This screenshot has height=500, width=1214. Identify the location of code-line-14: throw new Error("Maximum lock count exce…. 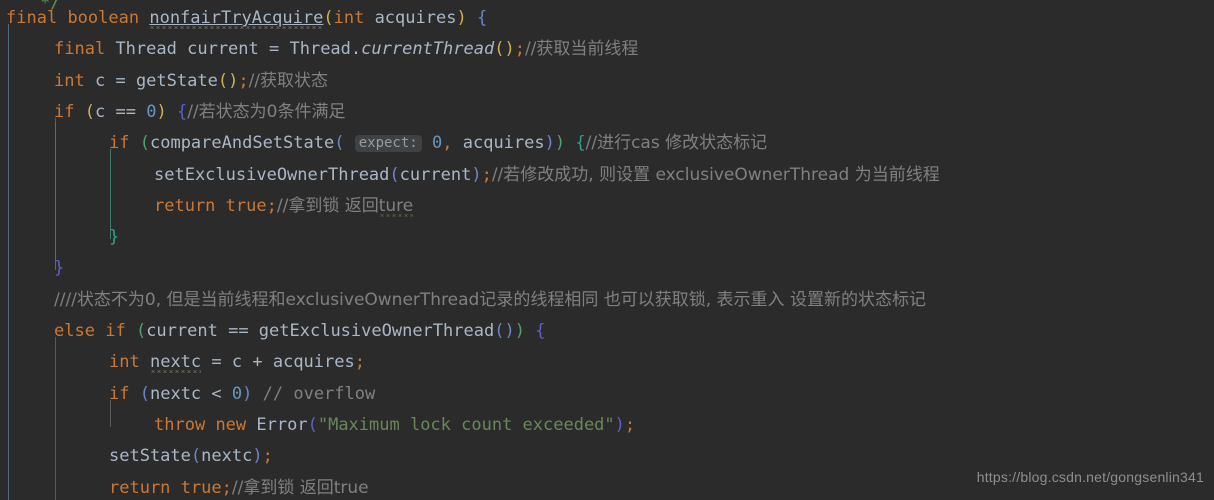
(607, 425).